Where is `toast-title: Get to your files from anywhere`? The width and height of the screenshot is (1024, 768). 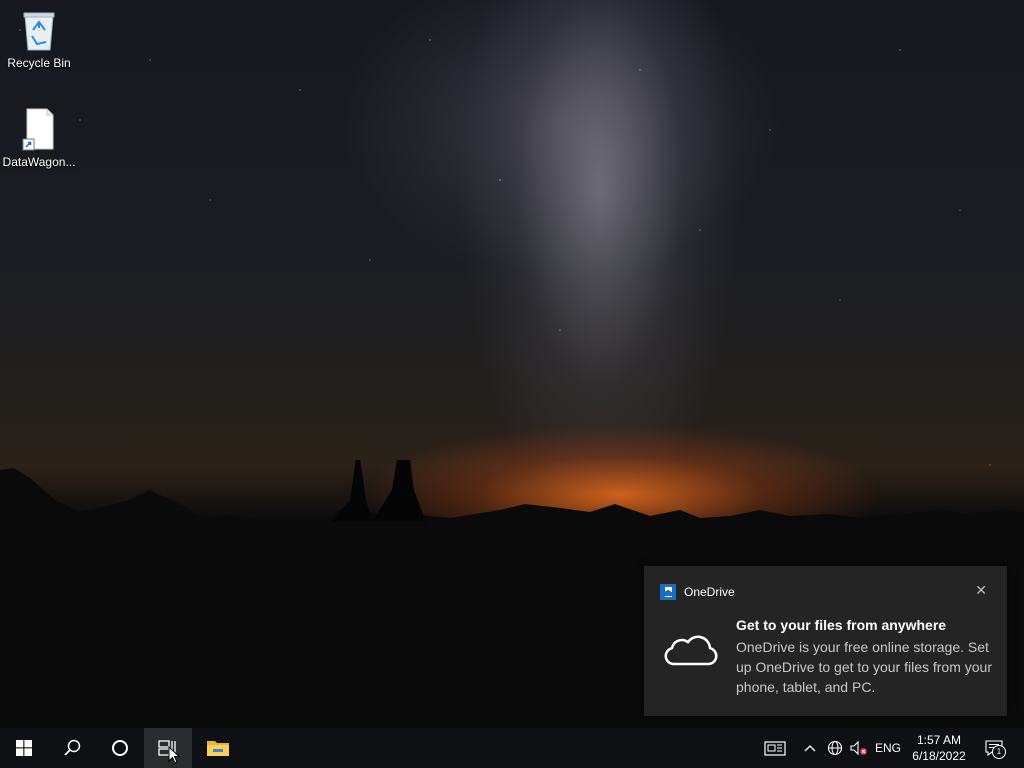 toast-title: Get to your files from anywhere is located at coordinates (841, 625).